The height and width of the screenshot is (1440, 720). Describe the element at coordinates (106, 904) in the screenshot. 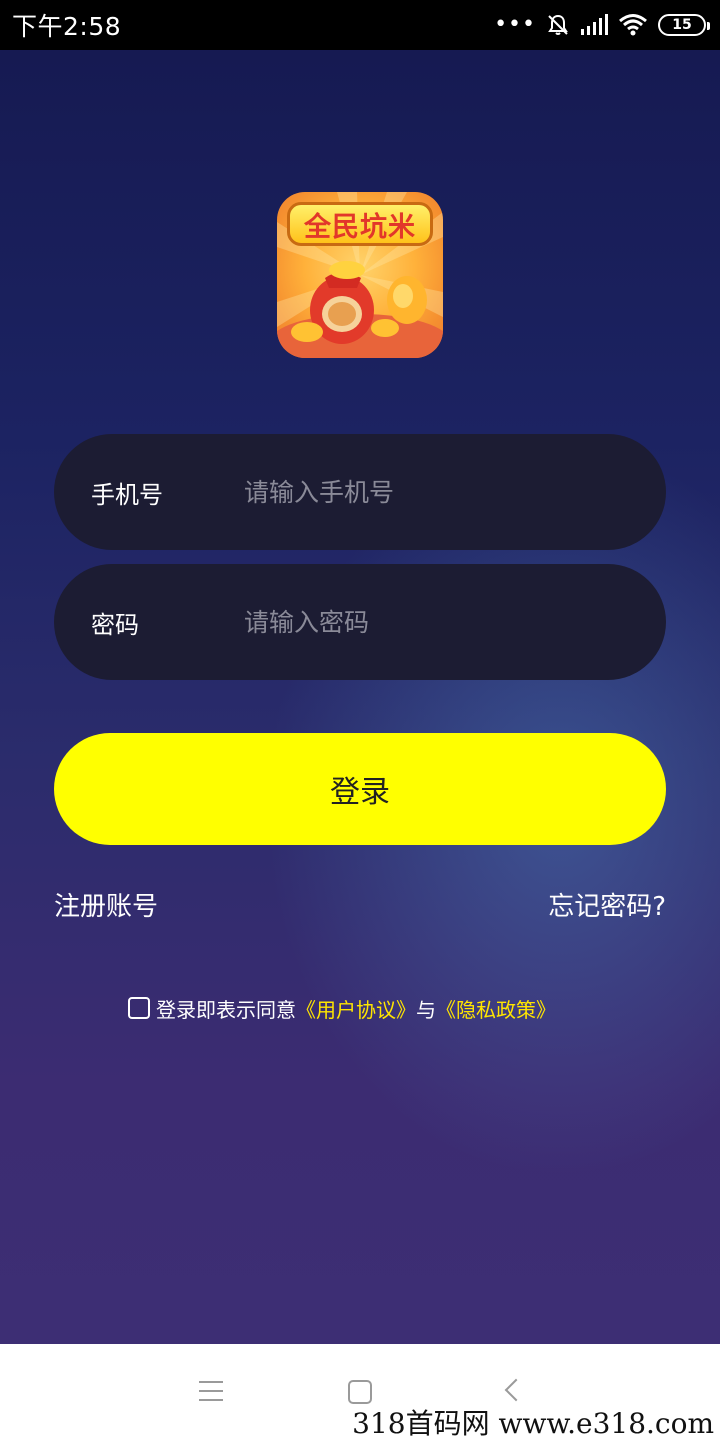

I see `register-link: 注册账号` at that location.